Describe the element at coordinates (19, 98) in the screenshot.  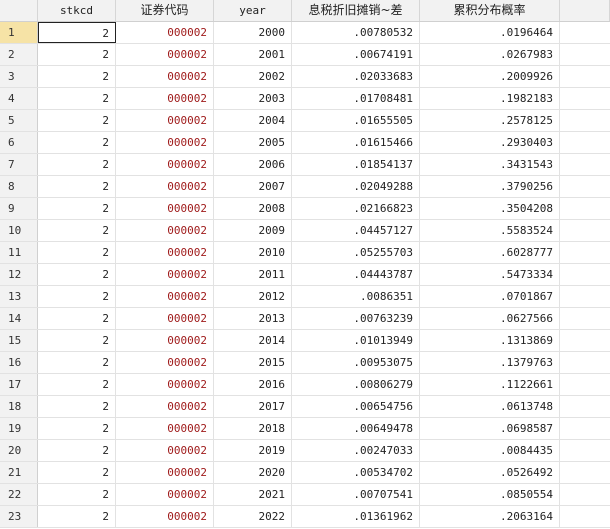
I see `row-number: 4` at that location.